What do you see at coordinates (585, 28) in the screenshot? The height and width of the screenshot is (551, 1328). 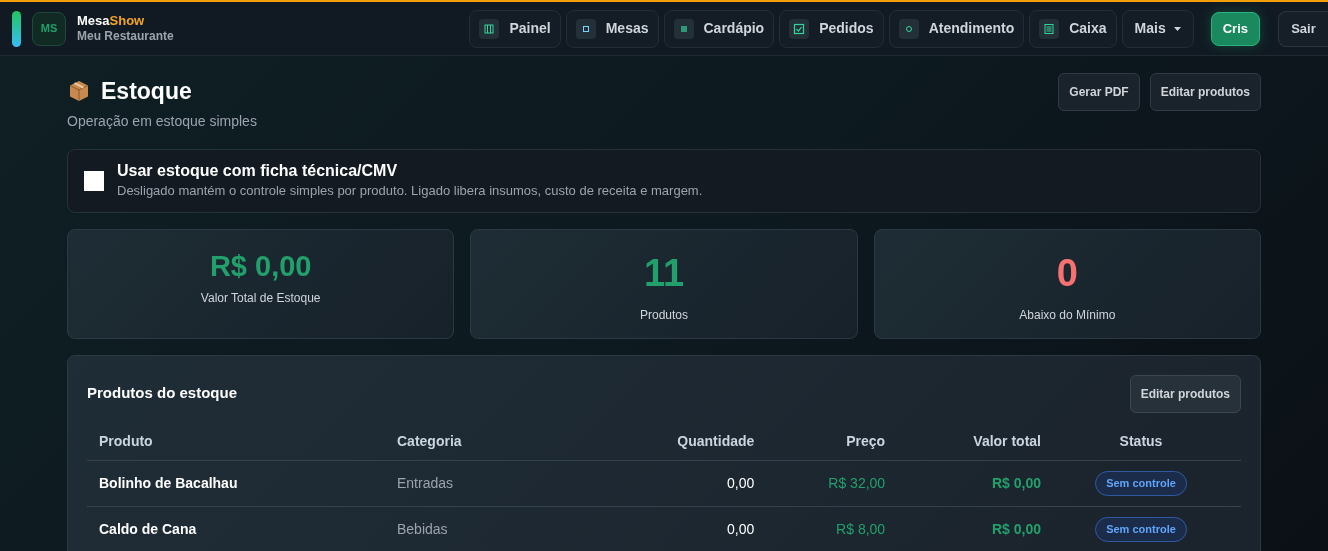 I see `square-icon` at bounding box center [585, 28].